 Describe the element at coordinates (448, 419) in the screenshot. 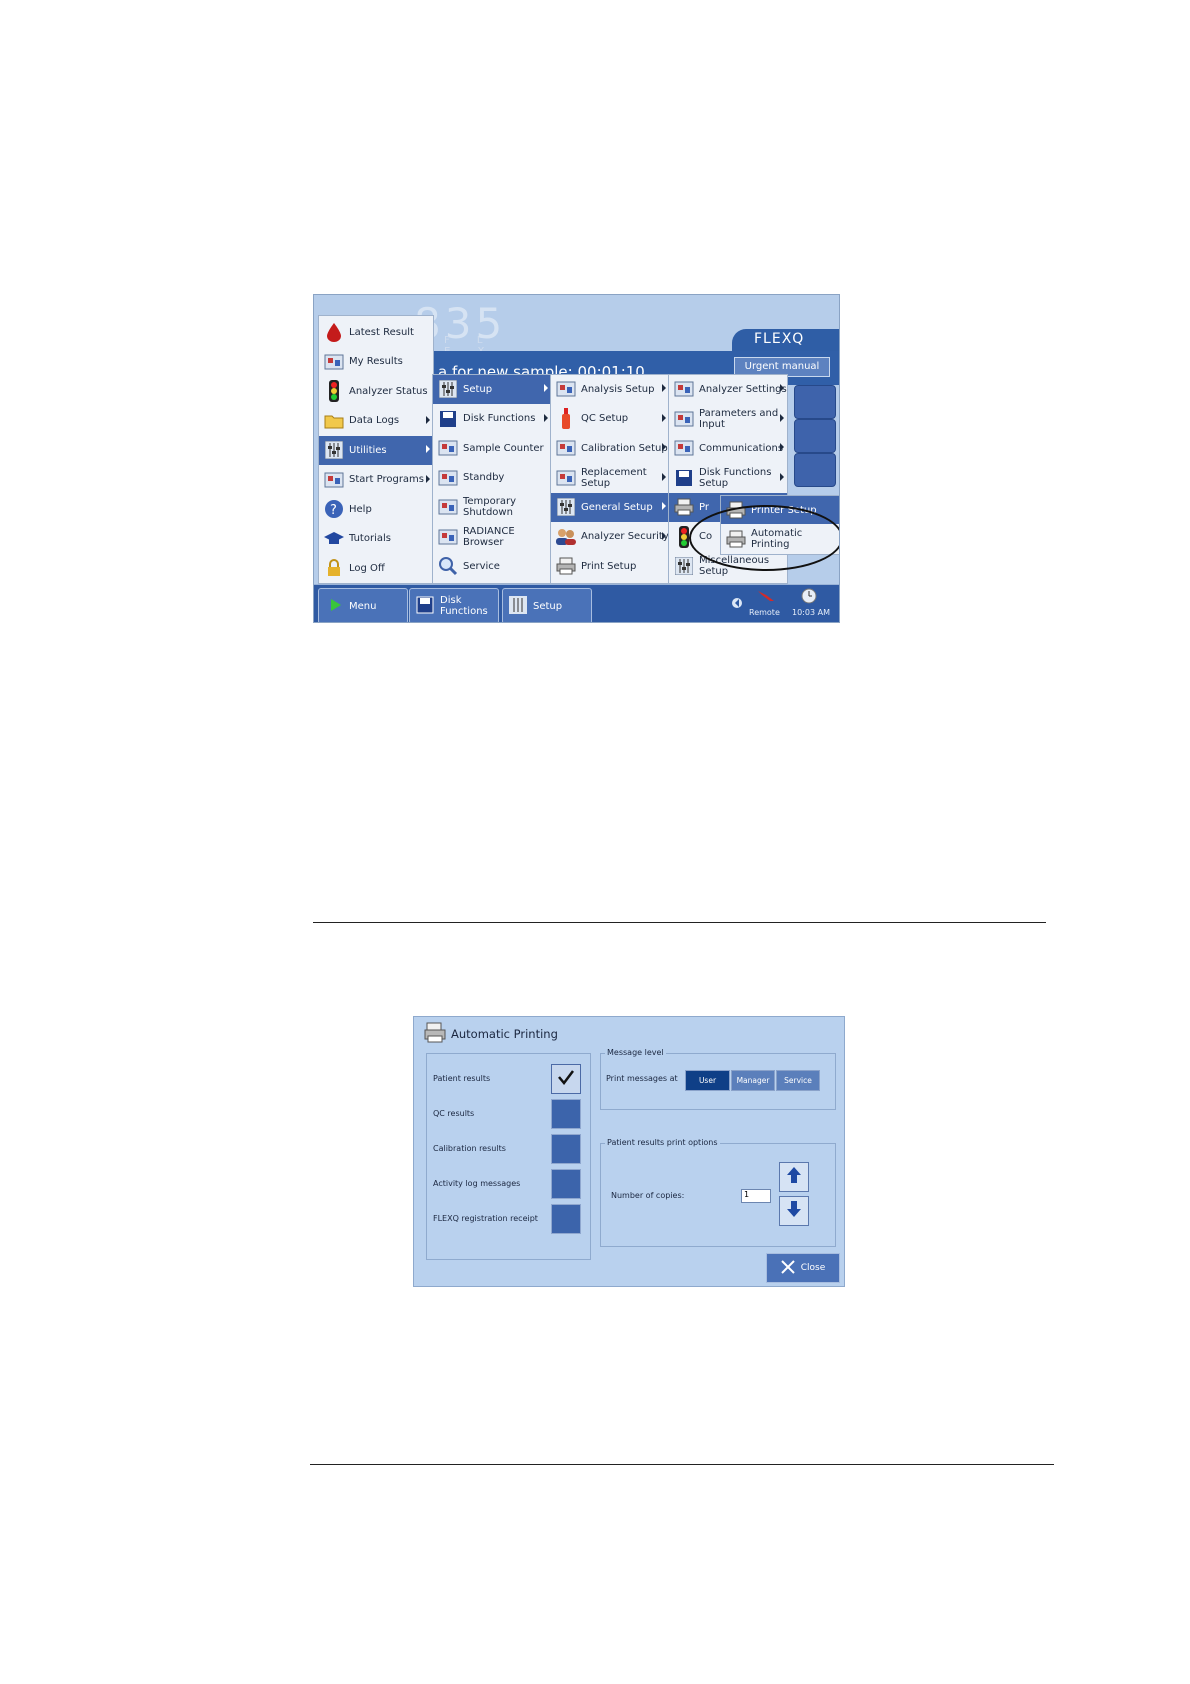

I see `floppy-disk-icon` at that location.